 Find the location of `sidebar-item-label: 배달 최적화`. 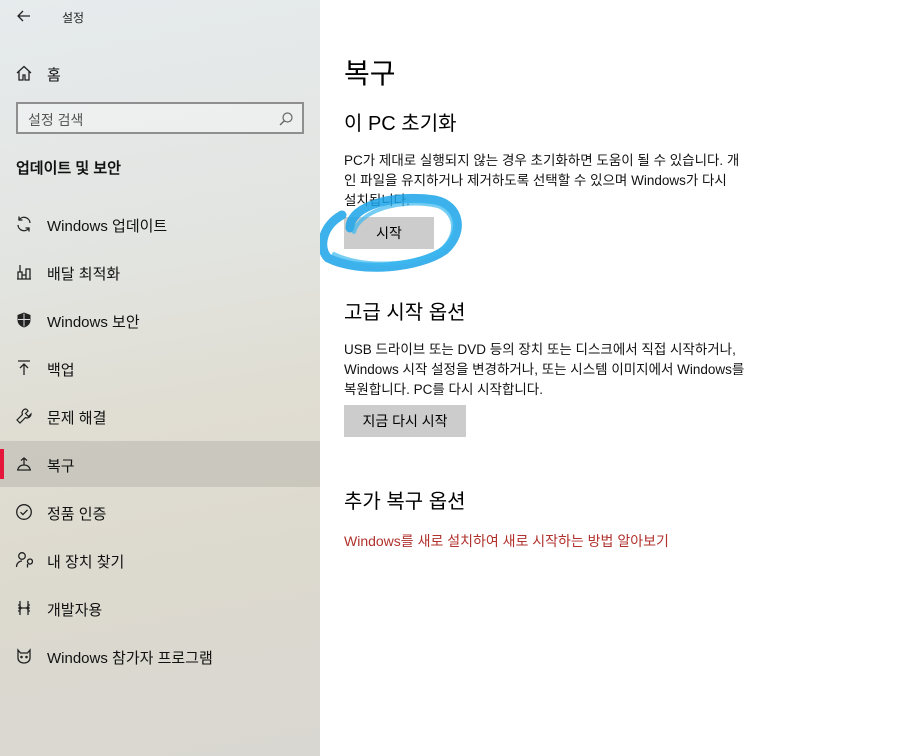

sidebar-item-label: 배달 최적화 is located at coordinates (84, 274).